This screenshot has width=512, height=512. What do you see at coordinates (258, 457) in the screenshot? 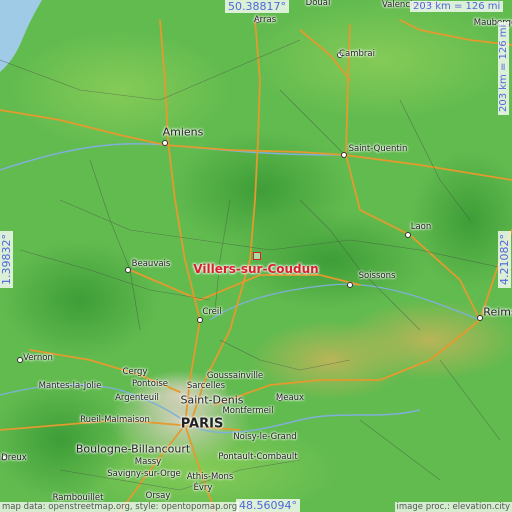
I see `city-label-pontault-combault: Pontault-Combault` at bounding box center [258, 457].